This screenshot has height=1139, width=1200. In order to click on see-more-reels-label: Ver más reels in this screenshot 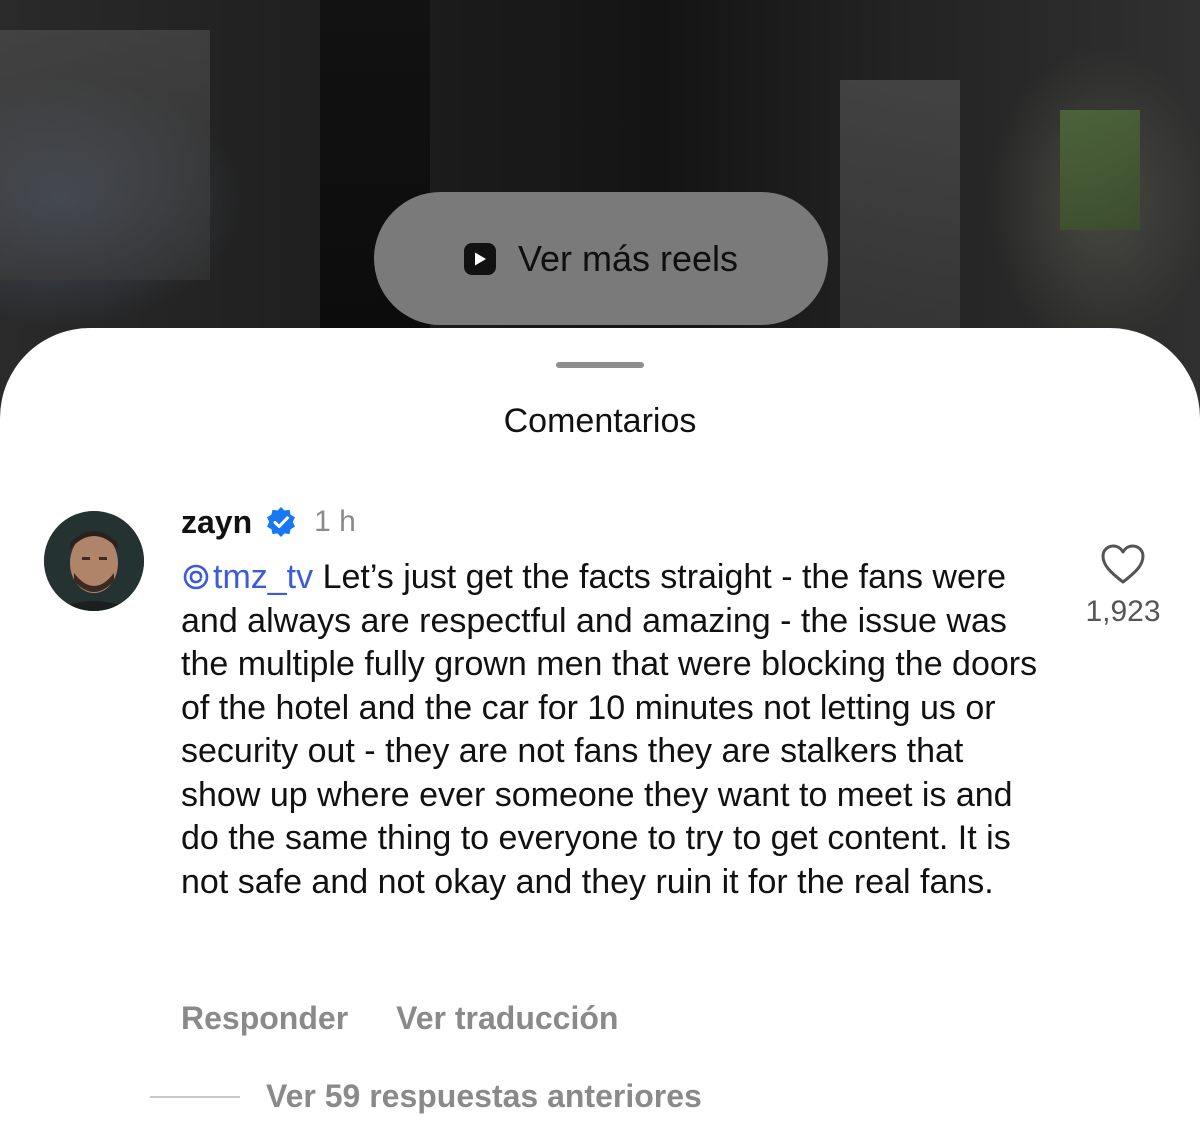, I will do `click(628, 258)`.